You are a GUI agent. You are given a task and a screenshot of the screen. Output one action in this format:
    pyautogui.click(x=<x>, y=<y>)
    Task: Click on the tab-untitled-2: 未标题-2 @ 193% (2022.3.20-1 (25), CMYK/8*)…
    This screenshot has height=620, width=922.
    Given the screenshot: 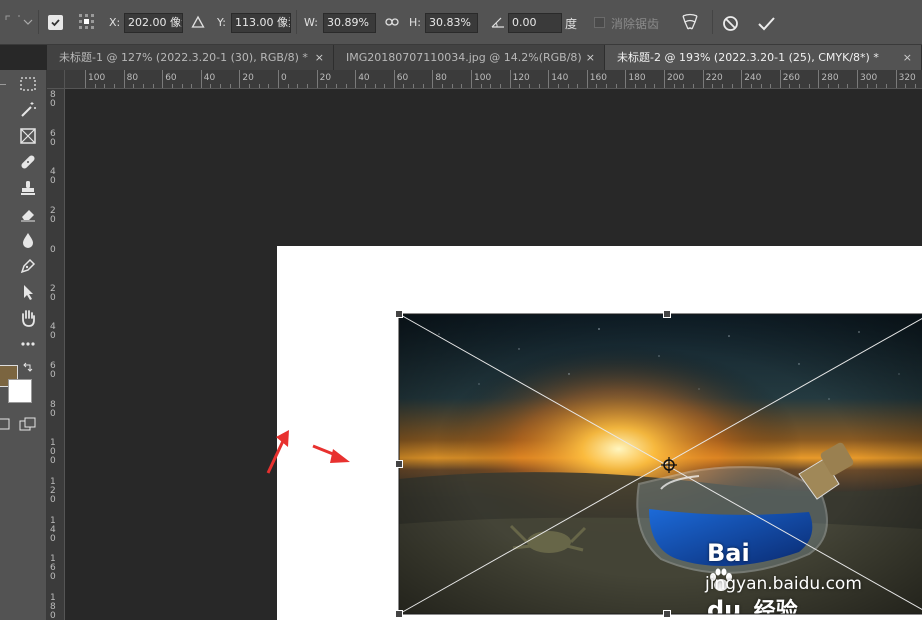 What is the action you would take?
    pyautogui.click(x=763, y=57)
    